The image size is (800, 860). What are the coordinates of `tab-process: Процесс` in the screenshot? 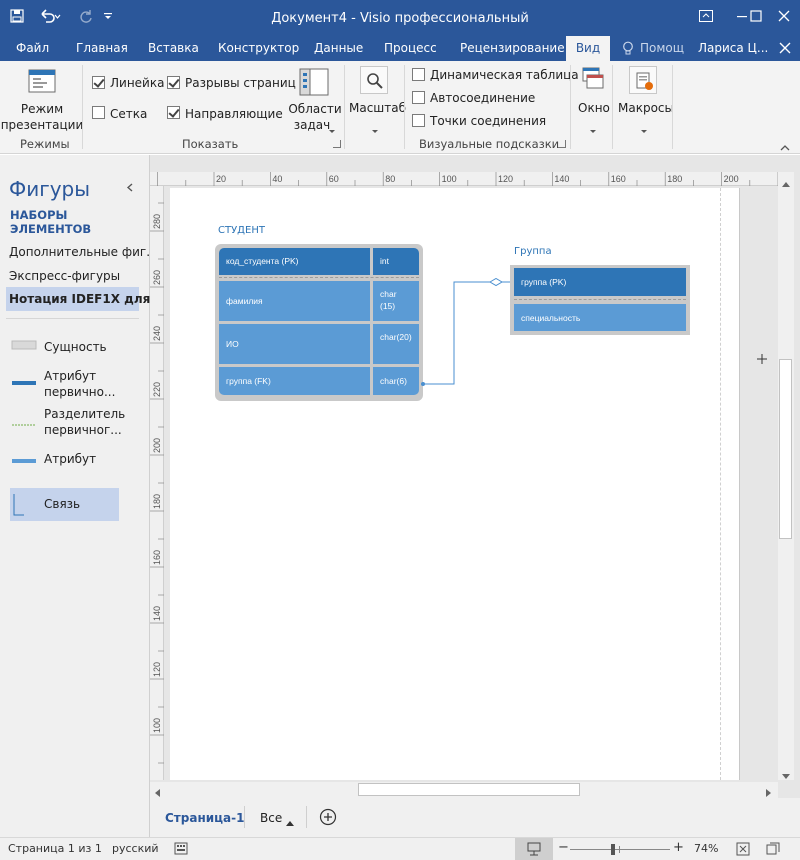 It's located at (410, 48).